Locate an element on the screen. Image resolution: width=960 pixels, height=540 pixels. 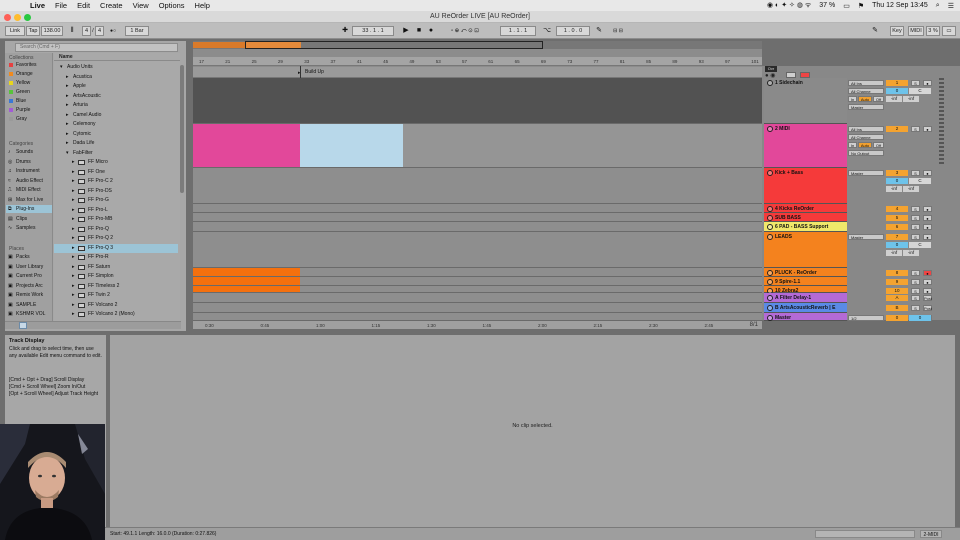
overview-visible-region is located at coordinates (394, 45).